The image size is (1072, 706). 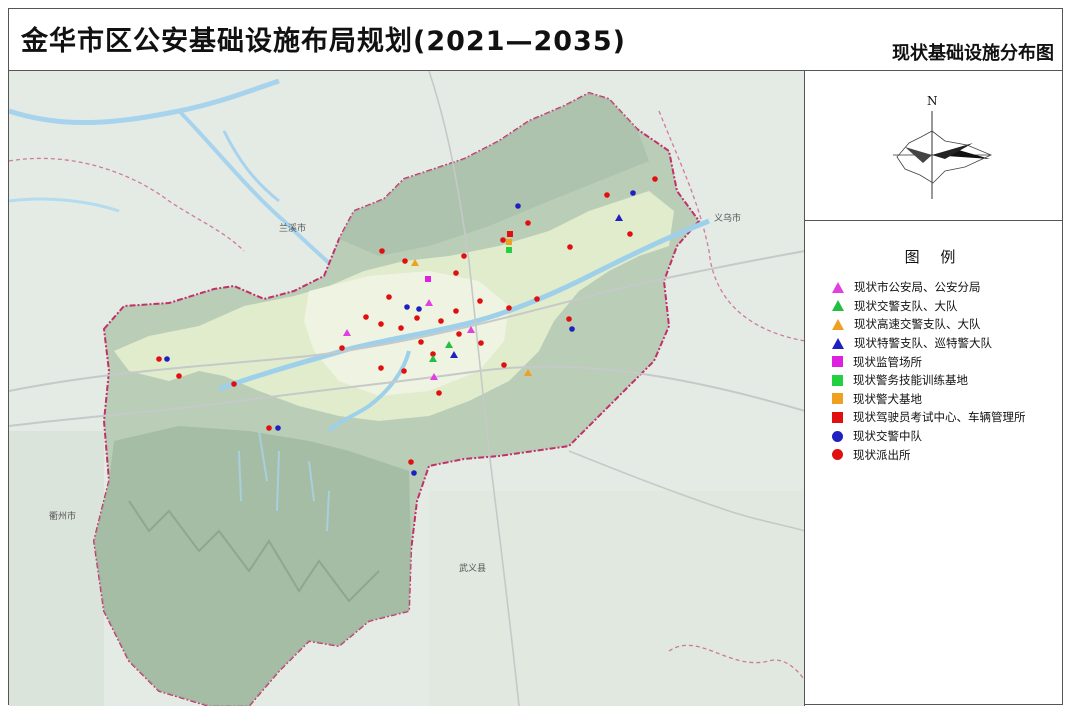 I want to click on vehicle-admin-marker, so click(x=510, y=234).